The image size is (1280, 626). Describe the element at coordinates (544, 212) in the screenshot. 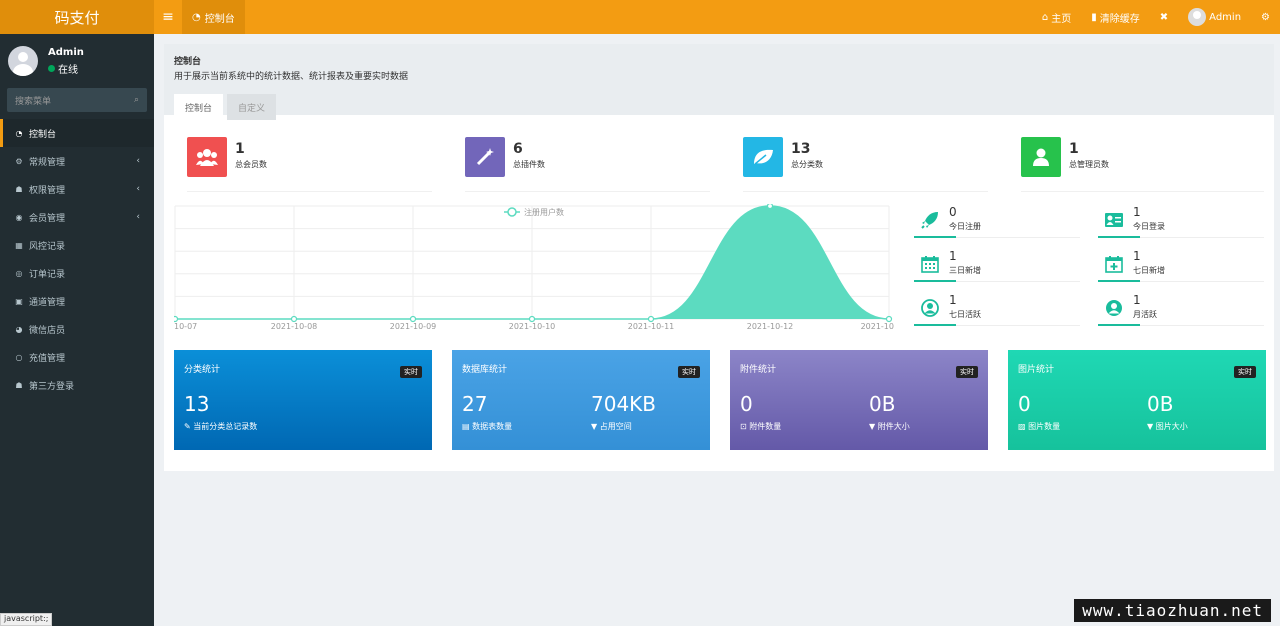

I see `legend-label: 注册用户数` at that location.